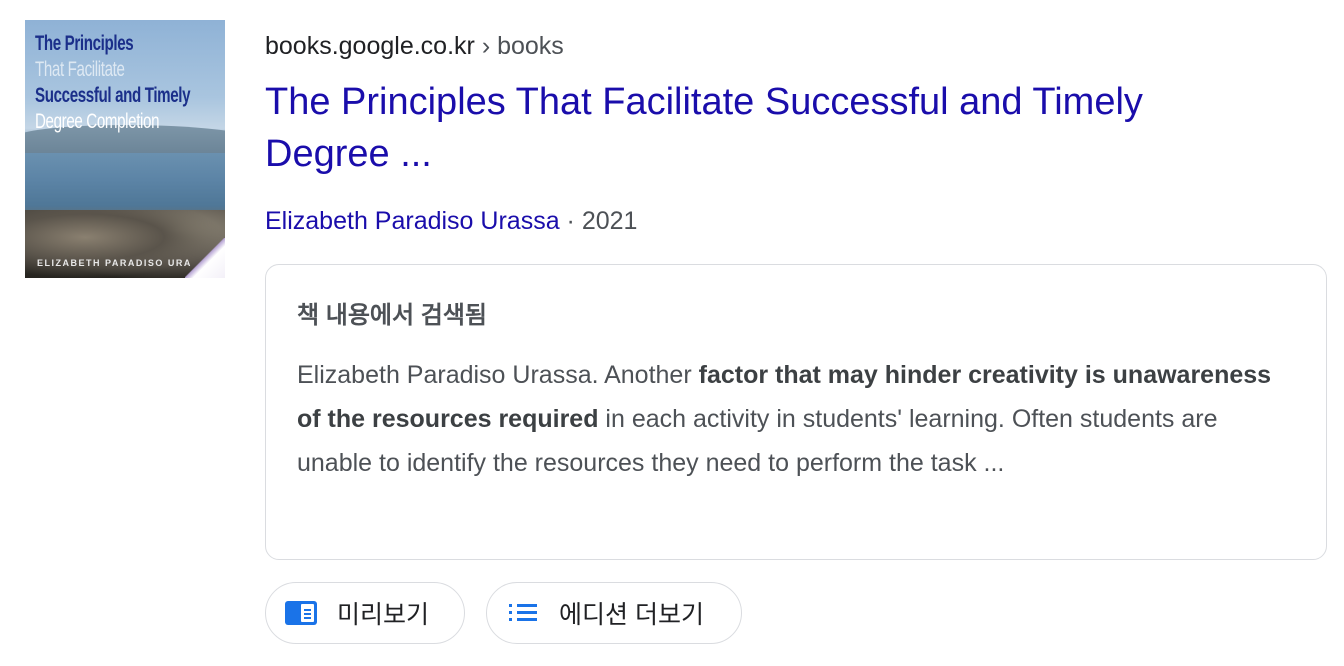 Image resolution: width=1344 pixels, height=666 pixels. I want to click on more-editions-button: 에디션 더보기, so click(614, 613).